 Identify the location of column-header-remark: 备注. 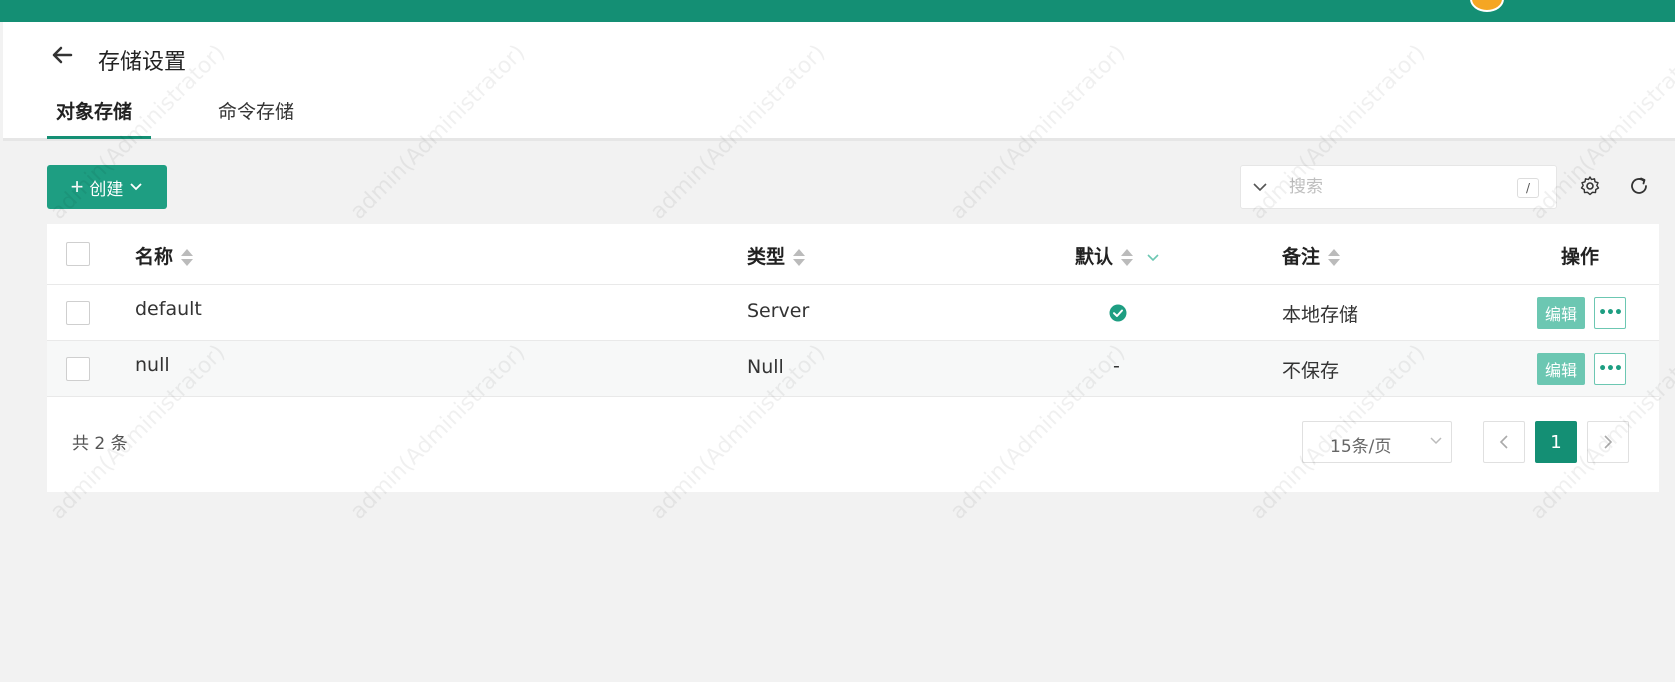
(1311, 255).